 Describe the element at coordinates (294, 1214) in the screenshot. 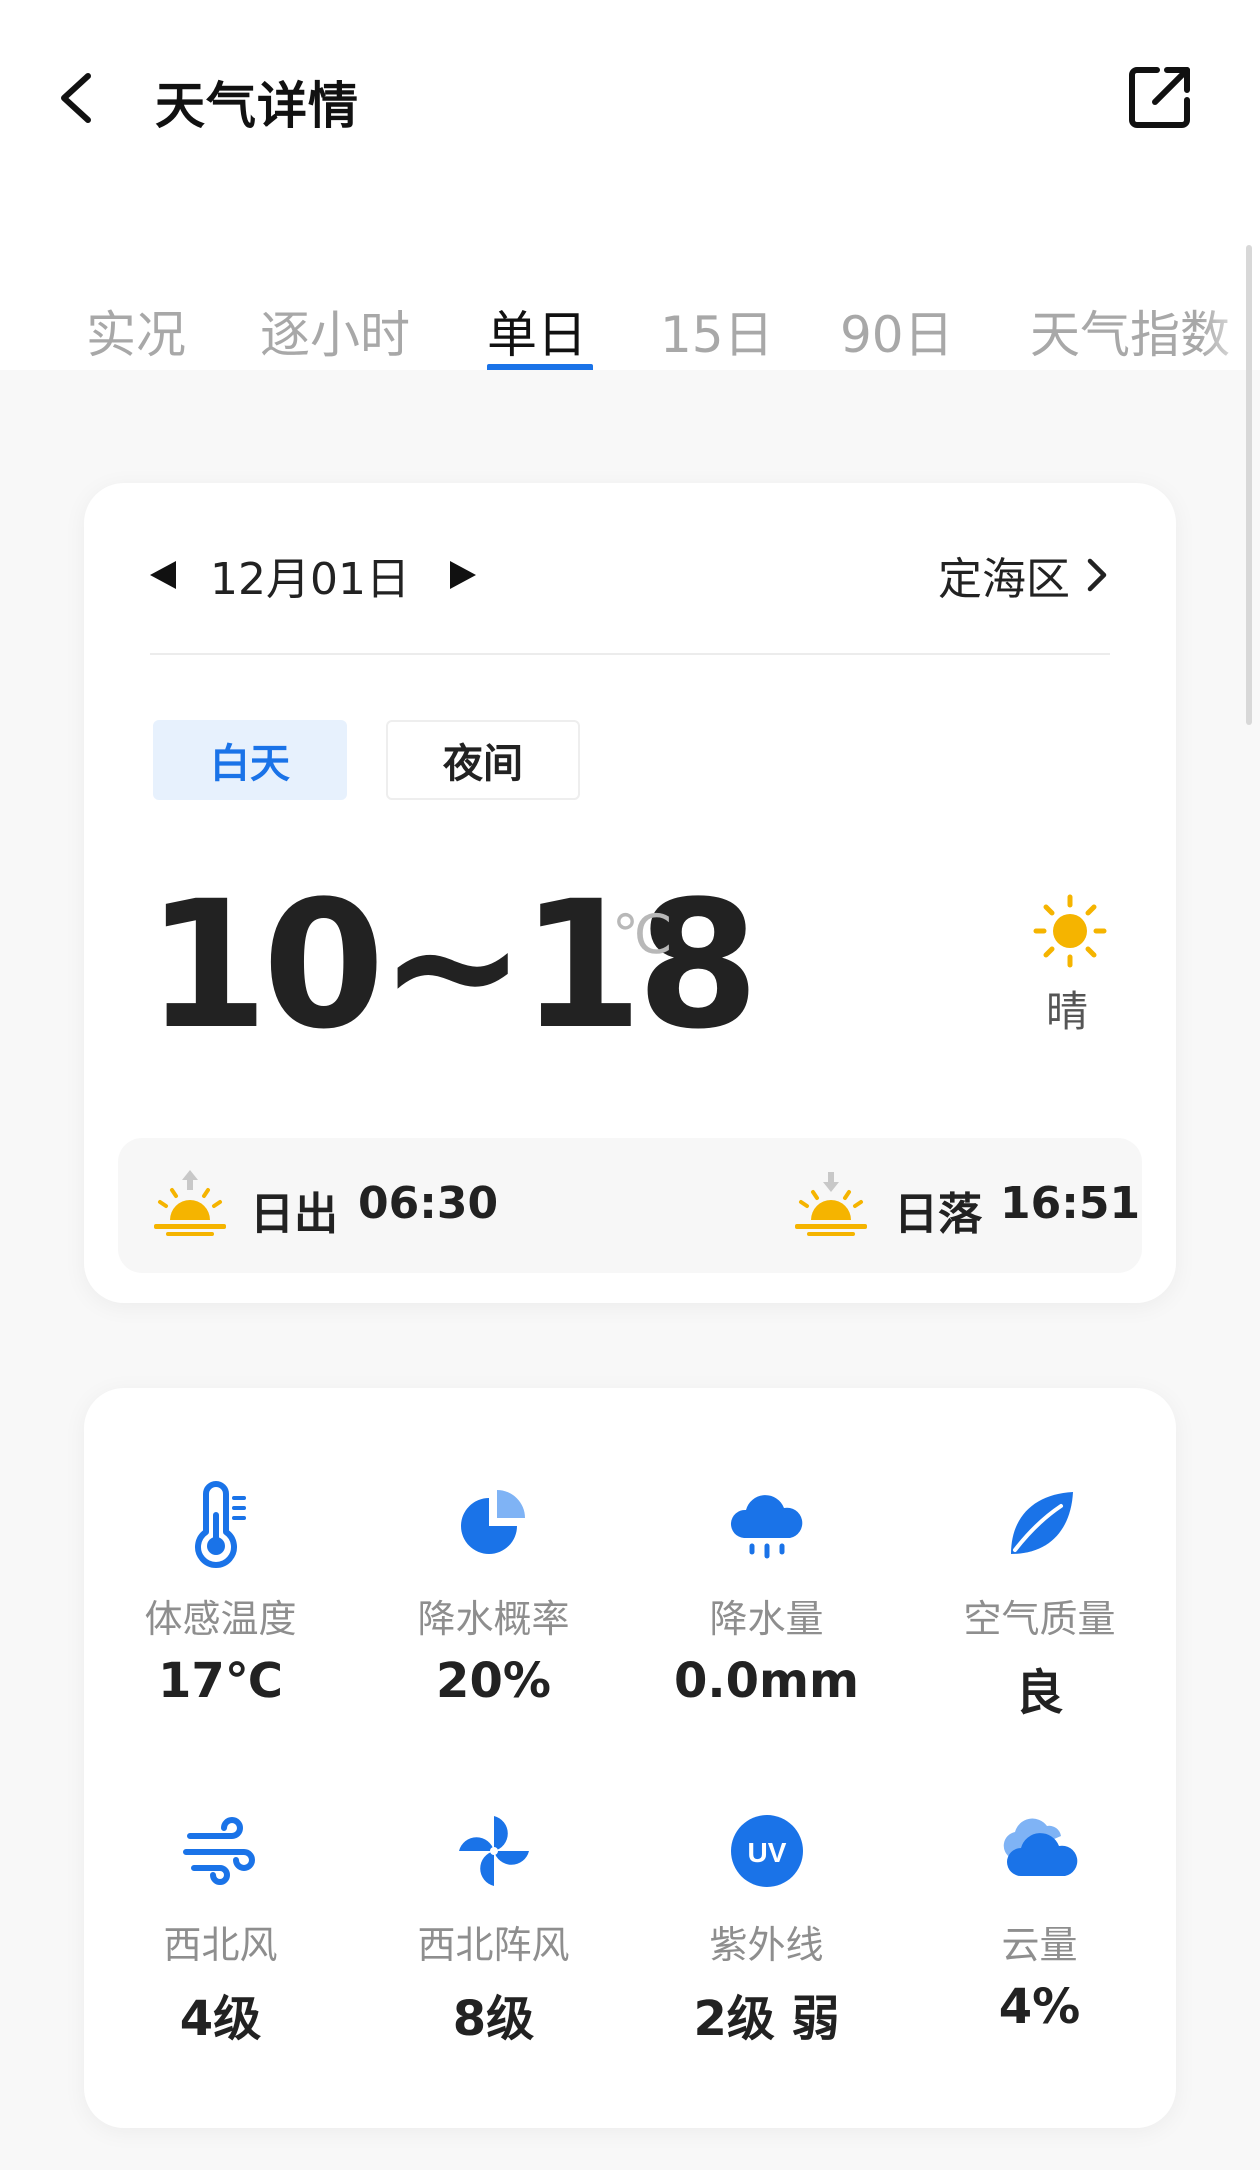

I see `sunrise-label: 日出` at that location.